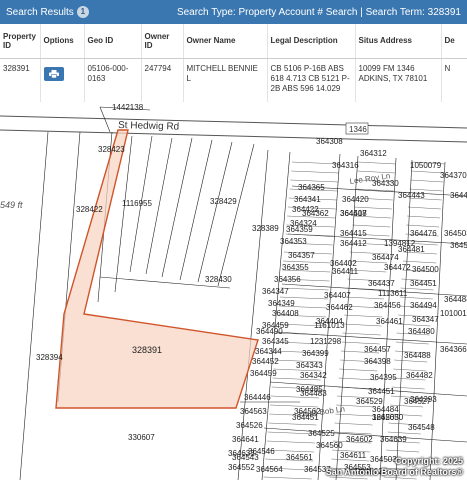  I want to click on cell-extra: N, so click(454, 80).